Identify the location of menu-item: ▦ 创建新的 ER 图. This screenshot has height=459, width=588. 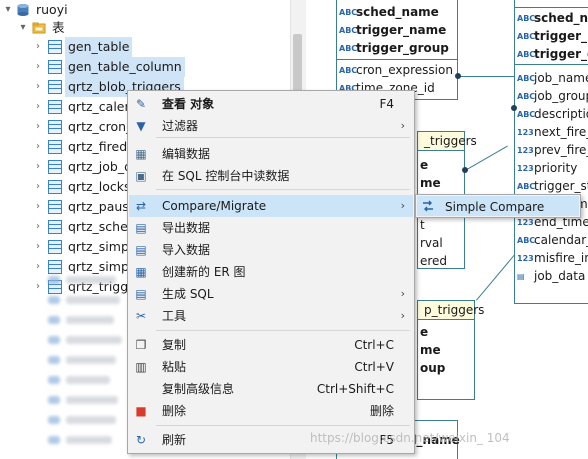
(271, 272).